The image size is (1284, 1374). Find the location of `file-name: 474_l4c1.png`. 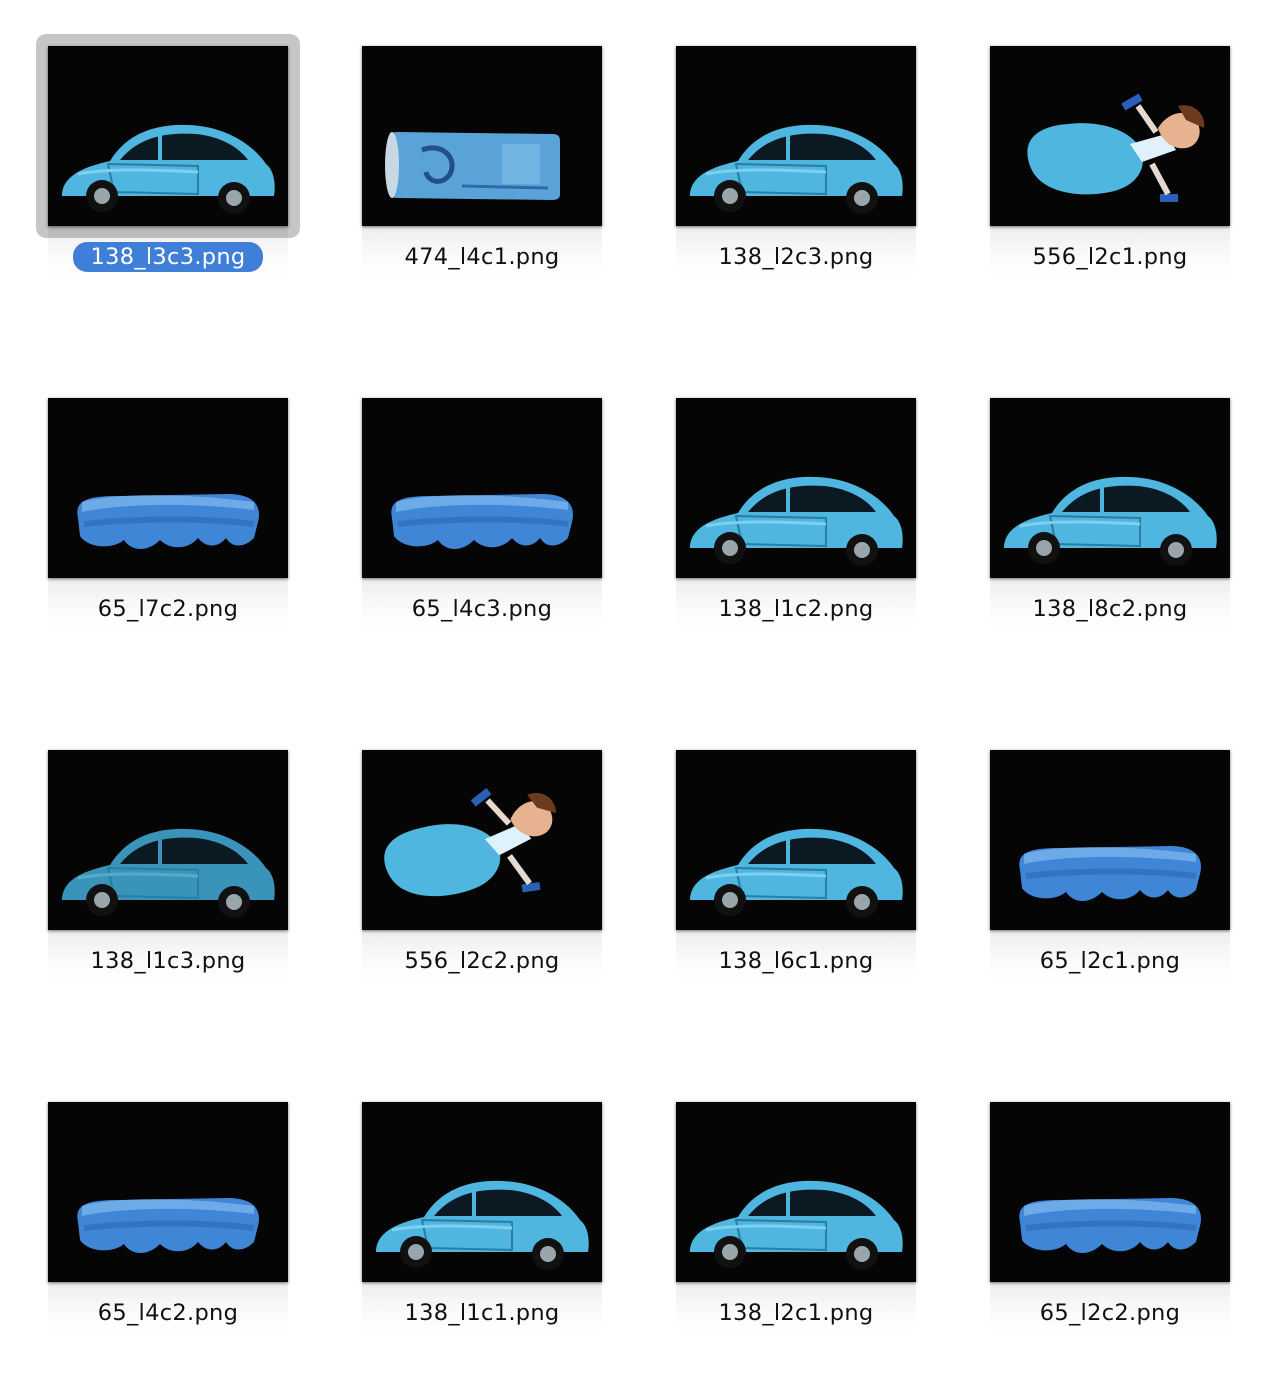

file-name: 474_l4c1.png is located at coordinates (482, 257).